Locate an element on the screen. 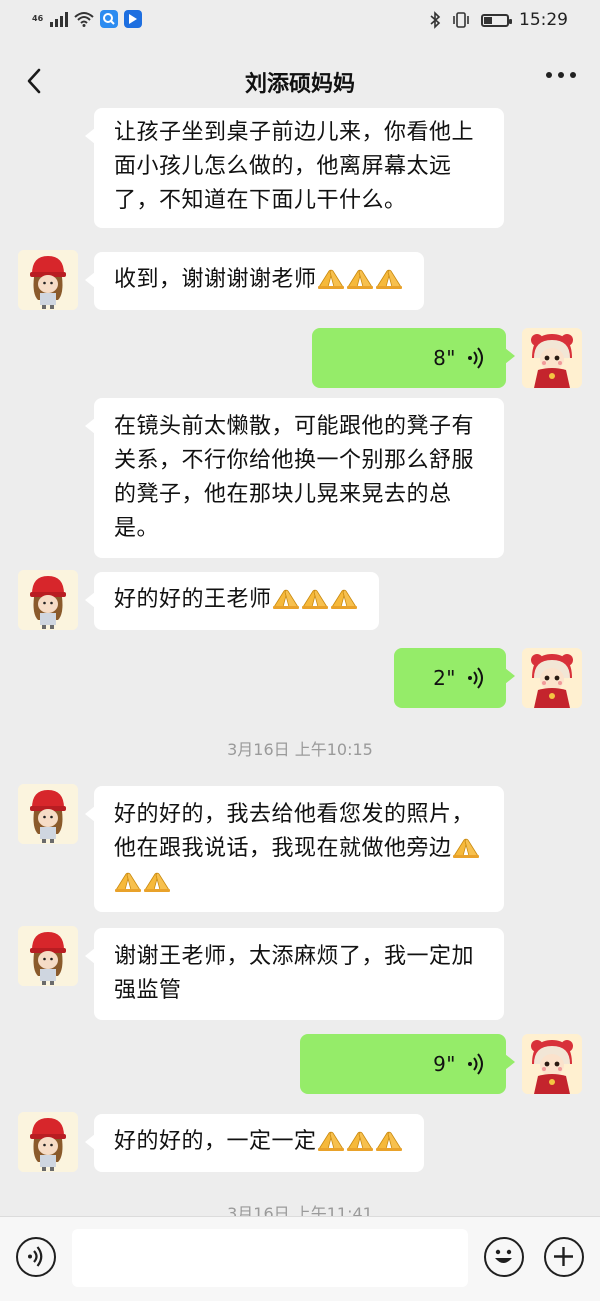 This screenshot has width=600, height=1301. emoji-button is located at coordinates (504, 1257).